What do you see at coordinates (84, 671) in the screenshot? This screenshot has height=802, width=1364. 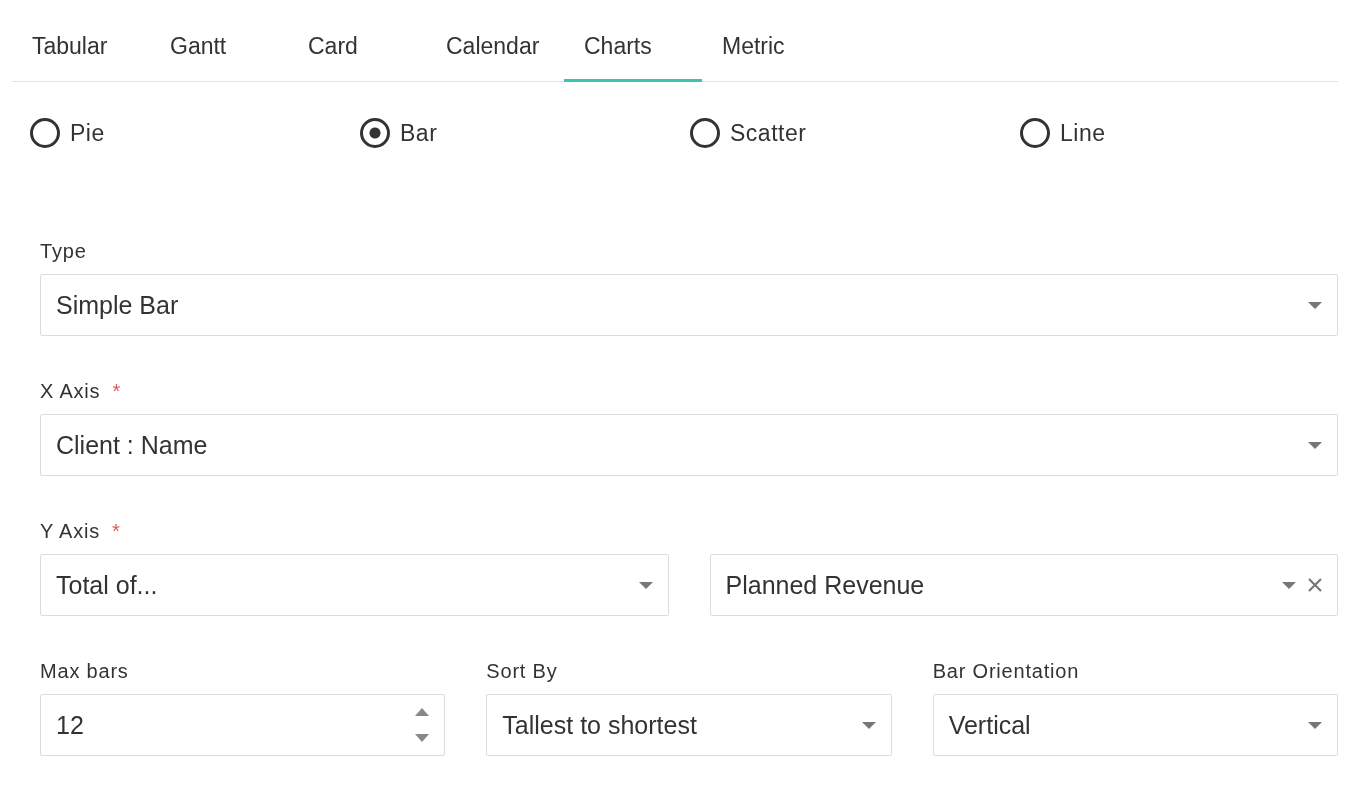 I see `field-label: Max bars` at bounding box center [84, 671].